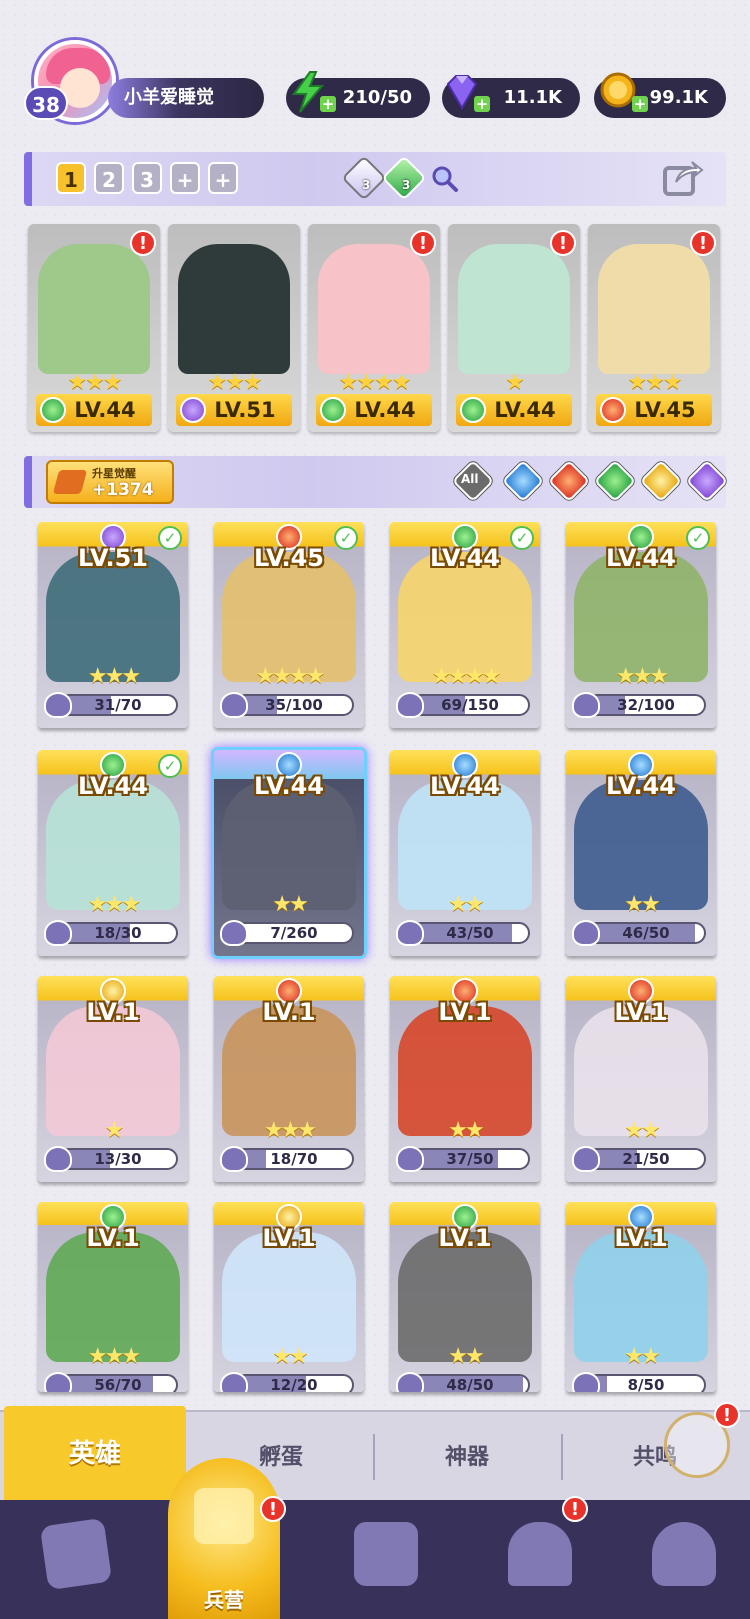 The width and height of the screenshot is (750, 1619). Describe the element at coordinates (465, 1297) in the screenshot. I see `hero-card: LV.1 ★★ 48/50` at that location.